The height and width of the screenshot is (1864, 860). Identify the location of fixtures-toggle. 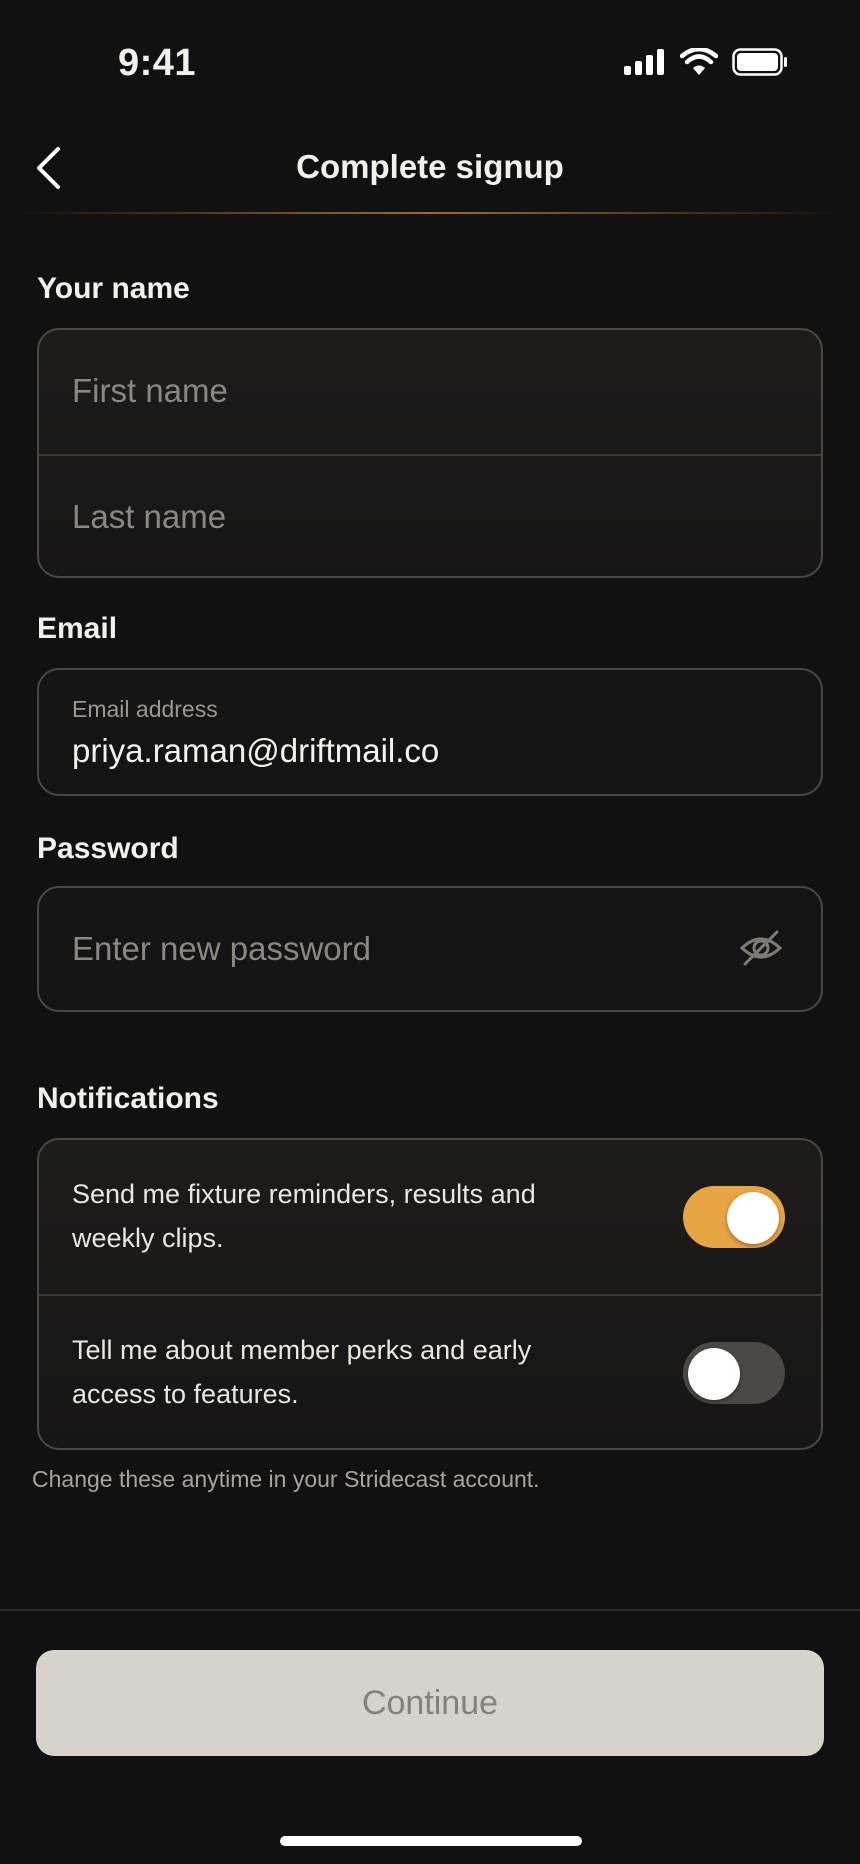
(734, 1217).